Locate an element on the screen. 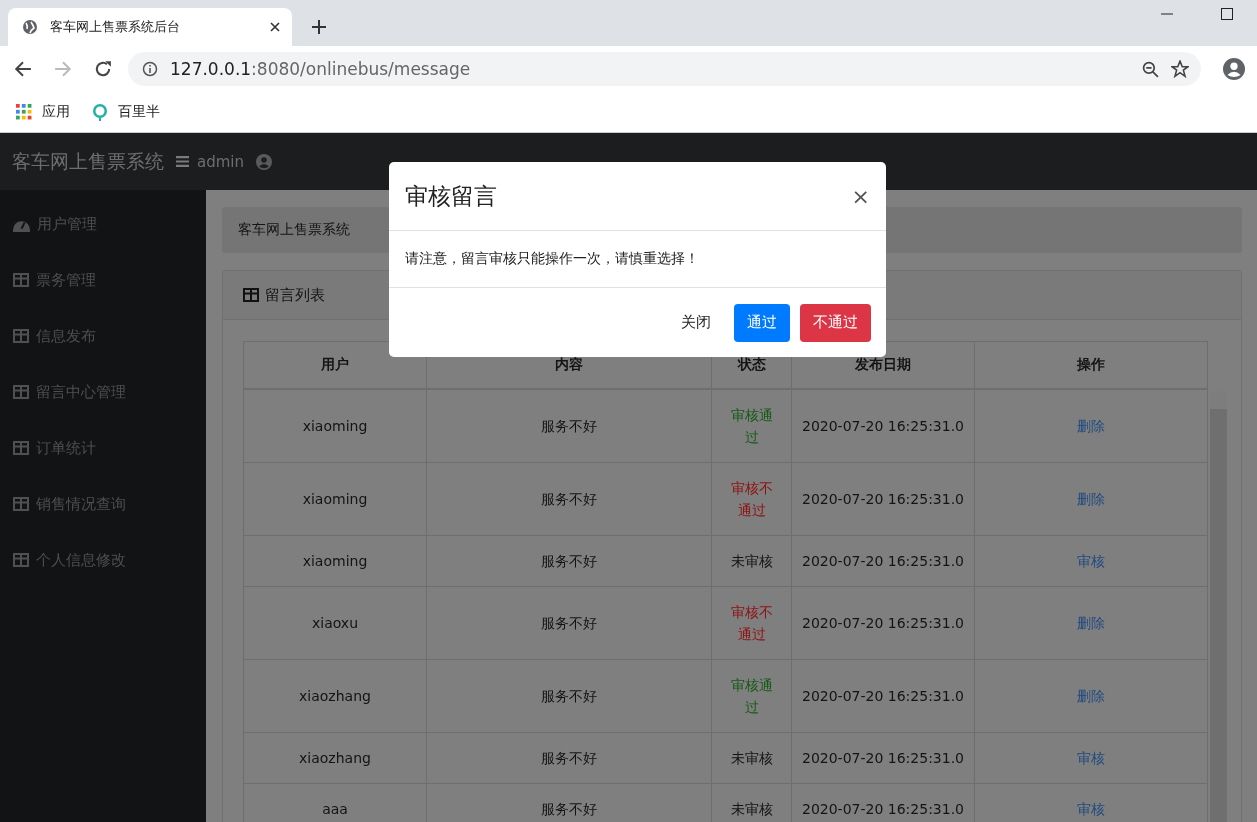 The height and width of the screenshot is (822, 1257). url-text: 127.0.0.1:8080/onlinebus/message is located at coordinates (320, 69).